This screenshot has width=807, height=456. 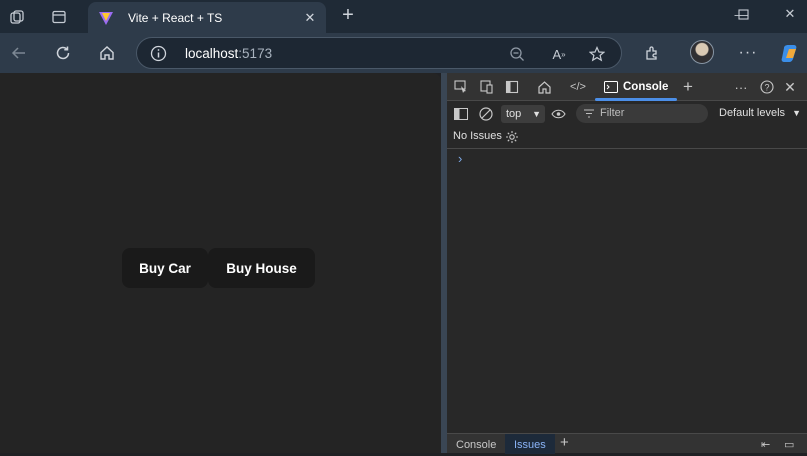 What do you see at coordinates (460, 158) in the screenshot?
I see `console-prompt: ›` at bounding box center [460, 158].